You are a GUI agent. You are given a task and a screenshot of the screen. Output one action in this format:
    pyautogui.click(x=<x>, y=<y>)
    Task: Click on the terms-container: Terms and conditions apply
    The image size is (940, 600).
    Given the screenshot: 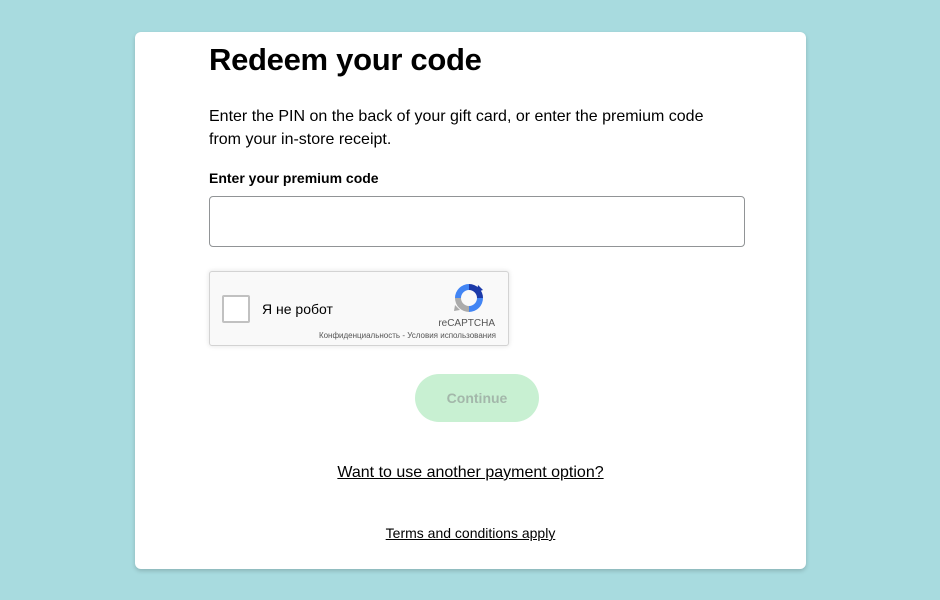 What is the action you would take?
    pyautogui.click(x=470, y=533)
    